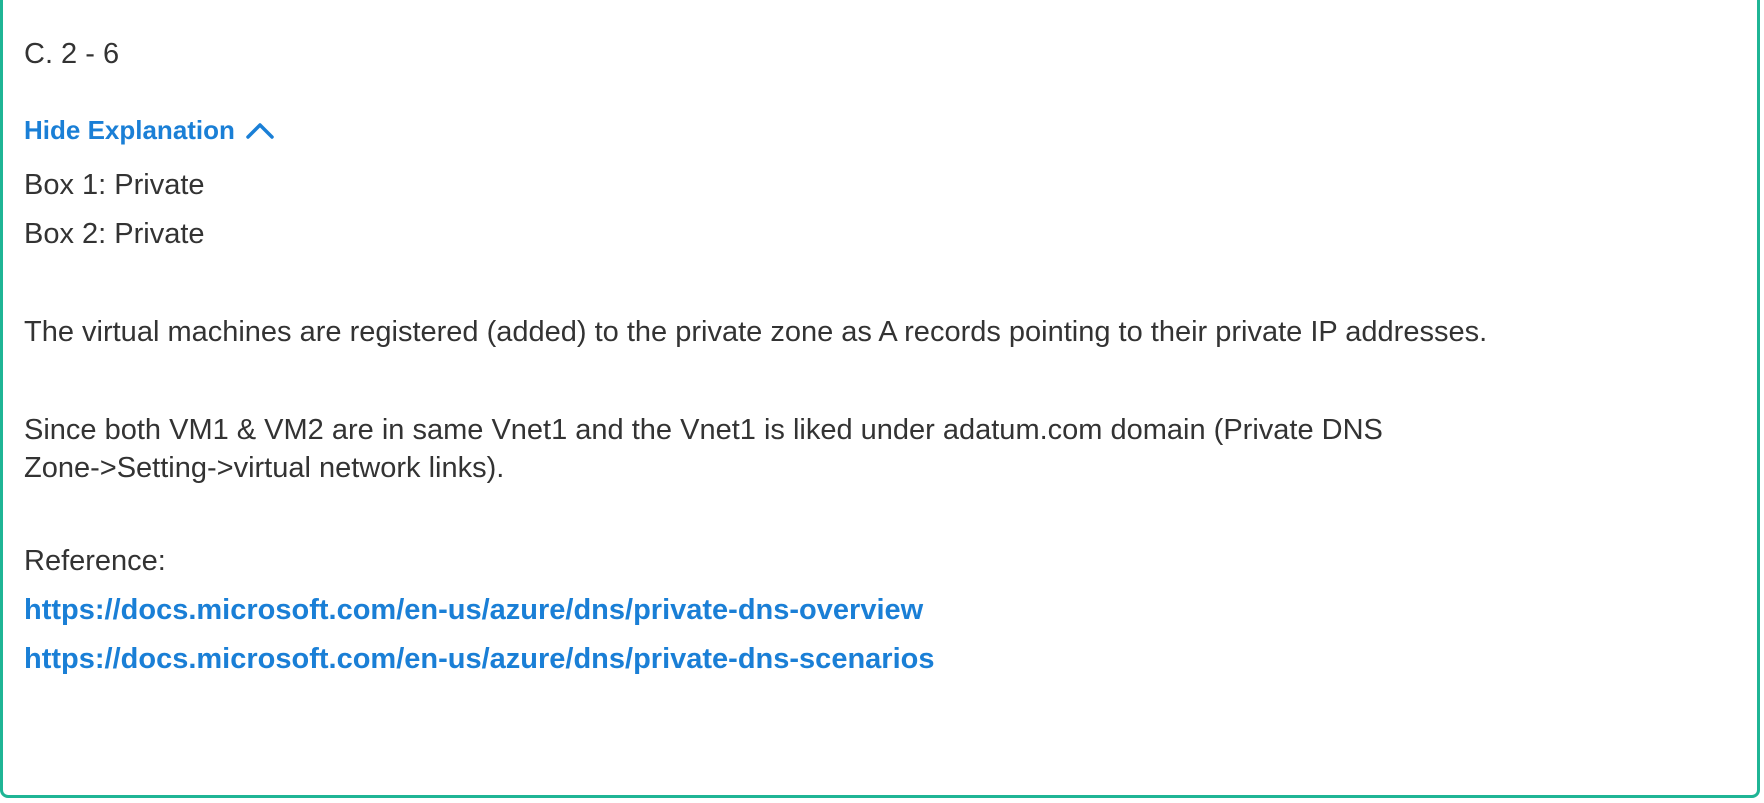  What do you see at coordinates (260, 131) in the screenshot?
I see `chevron-up-icon` at bounding box center [260, 131].